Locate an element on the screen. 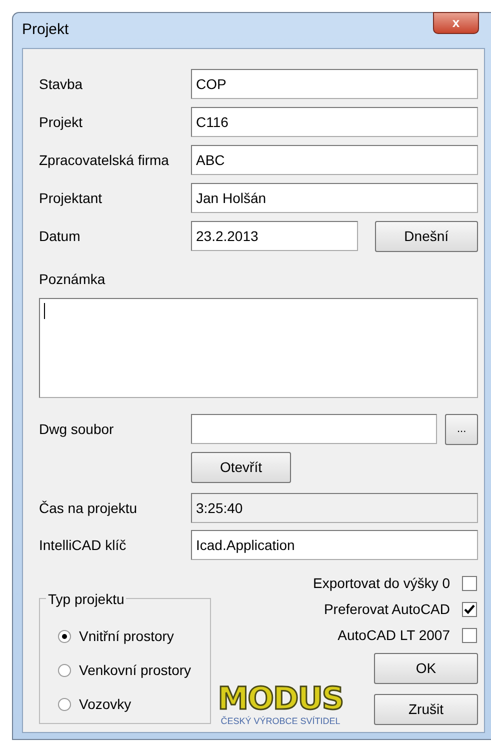  field-label: Projektant is located at coordinates (71, 198).